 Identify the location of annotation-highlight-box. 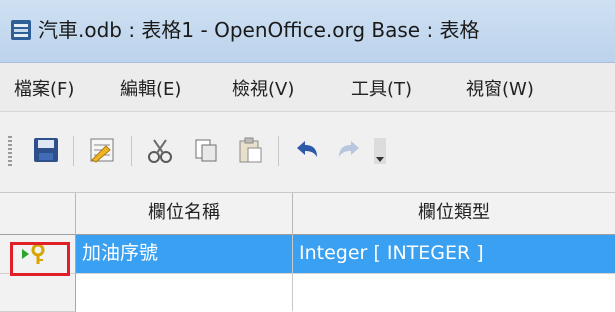
(40, 259).